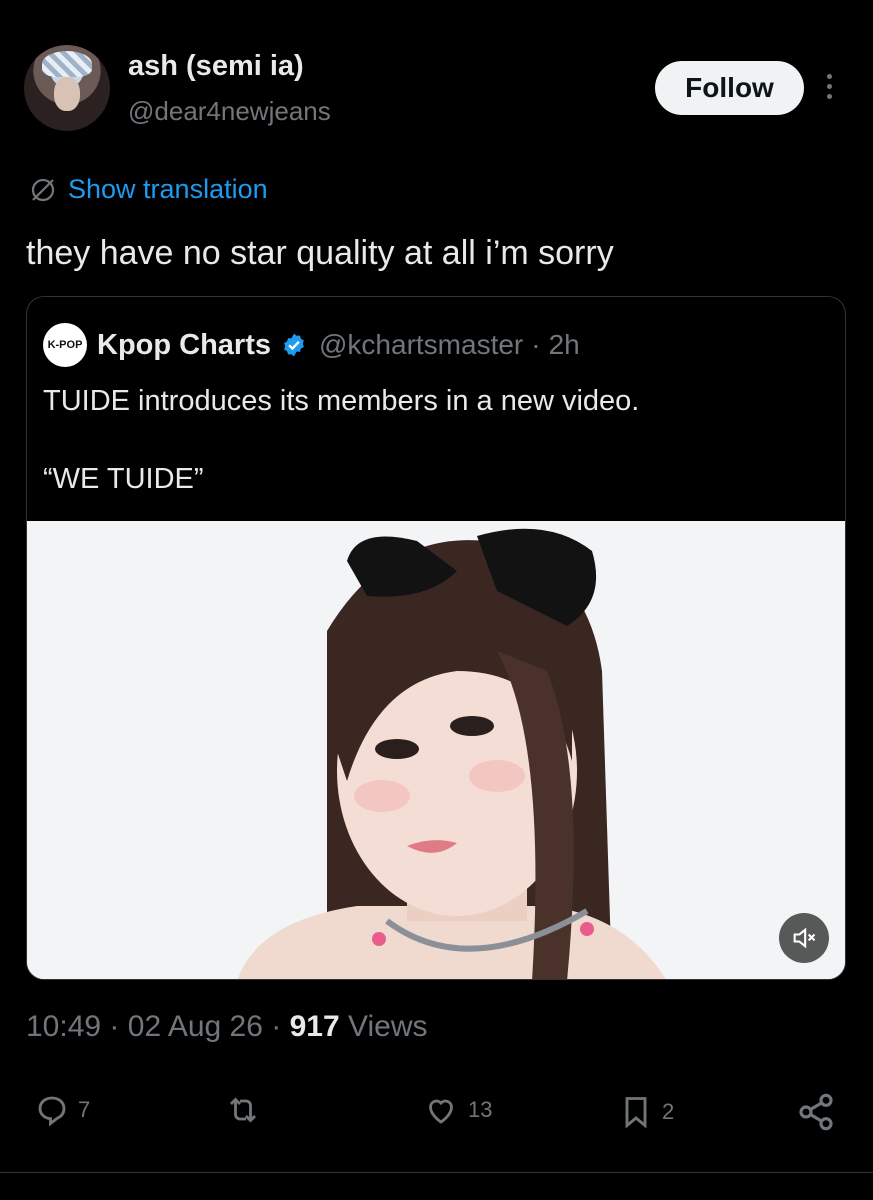 The height and width of the screenshot is (1200, 873). I want to click on divider, so click(436, 1172).